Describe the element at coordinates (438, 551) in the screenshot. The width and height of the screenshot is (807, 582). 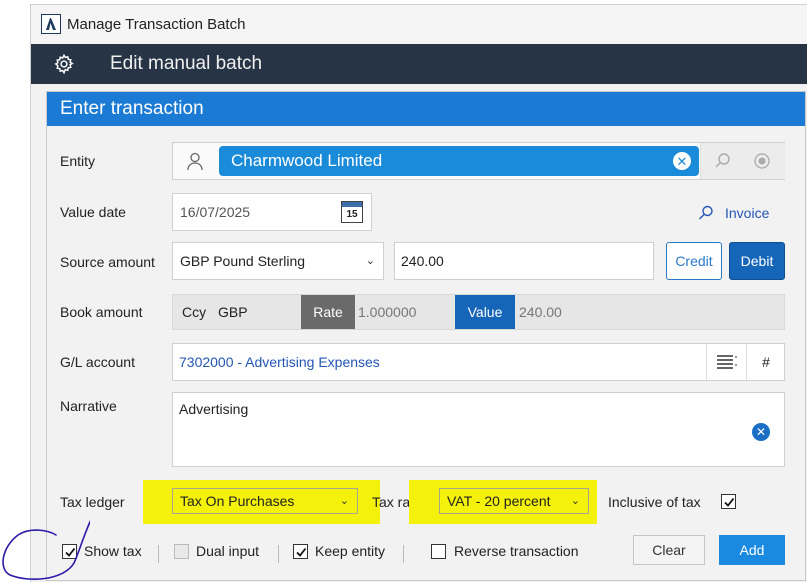
I see `reverse-transaction-checkbox` at that location.